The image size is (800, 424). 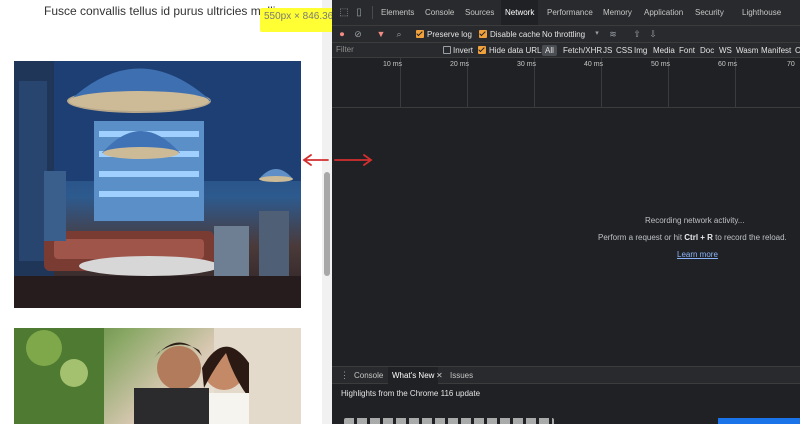 What do you see at coordinates (791, 64) in the screenshot?
I see `timeline-tick-label: 70` at bounding box center [791, 64].